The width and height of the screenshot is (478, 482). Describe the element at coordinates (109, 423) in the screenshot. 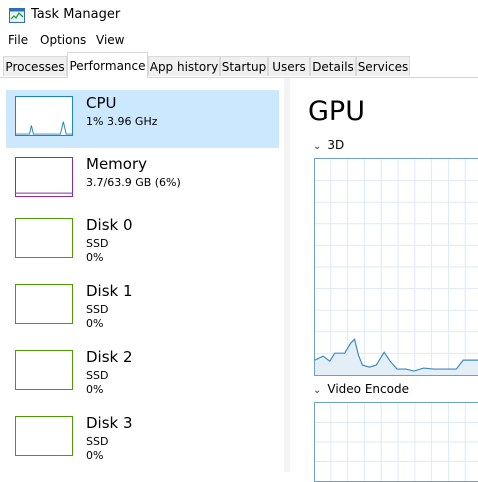

I see `resource-name: Disk 3` at that location.